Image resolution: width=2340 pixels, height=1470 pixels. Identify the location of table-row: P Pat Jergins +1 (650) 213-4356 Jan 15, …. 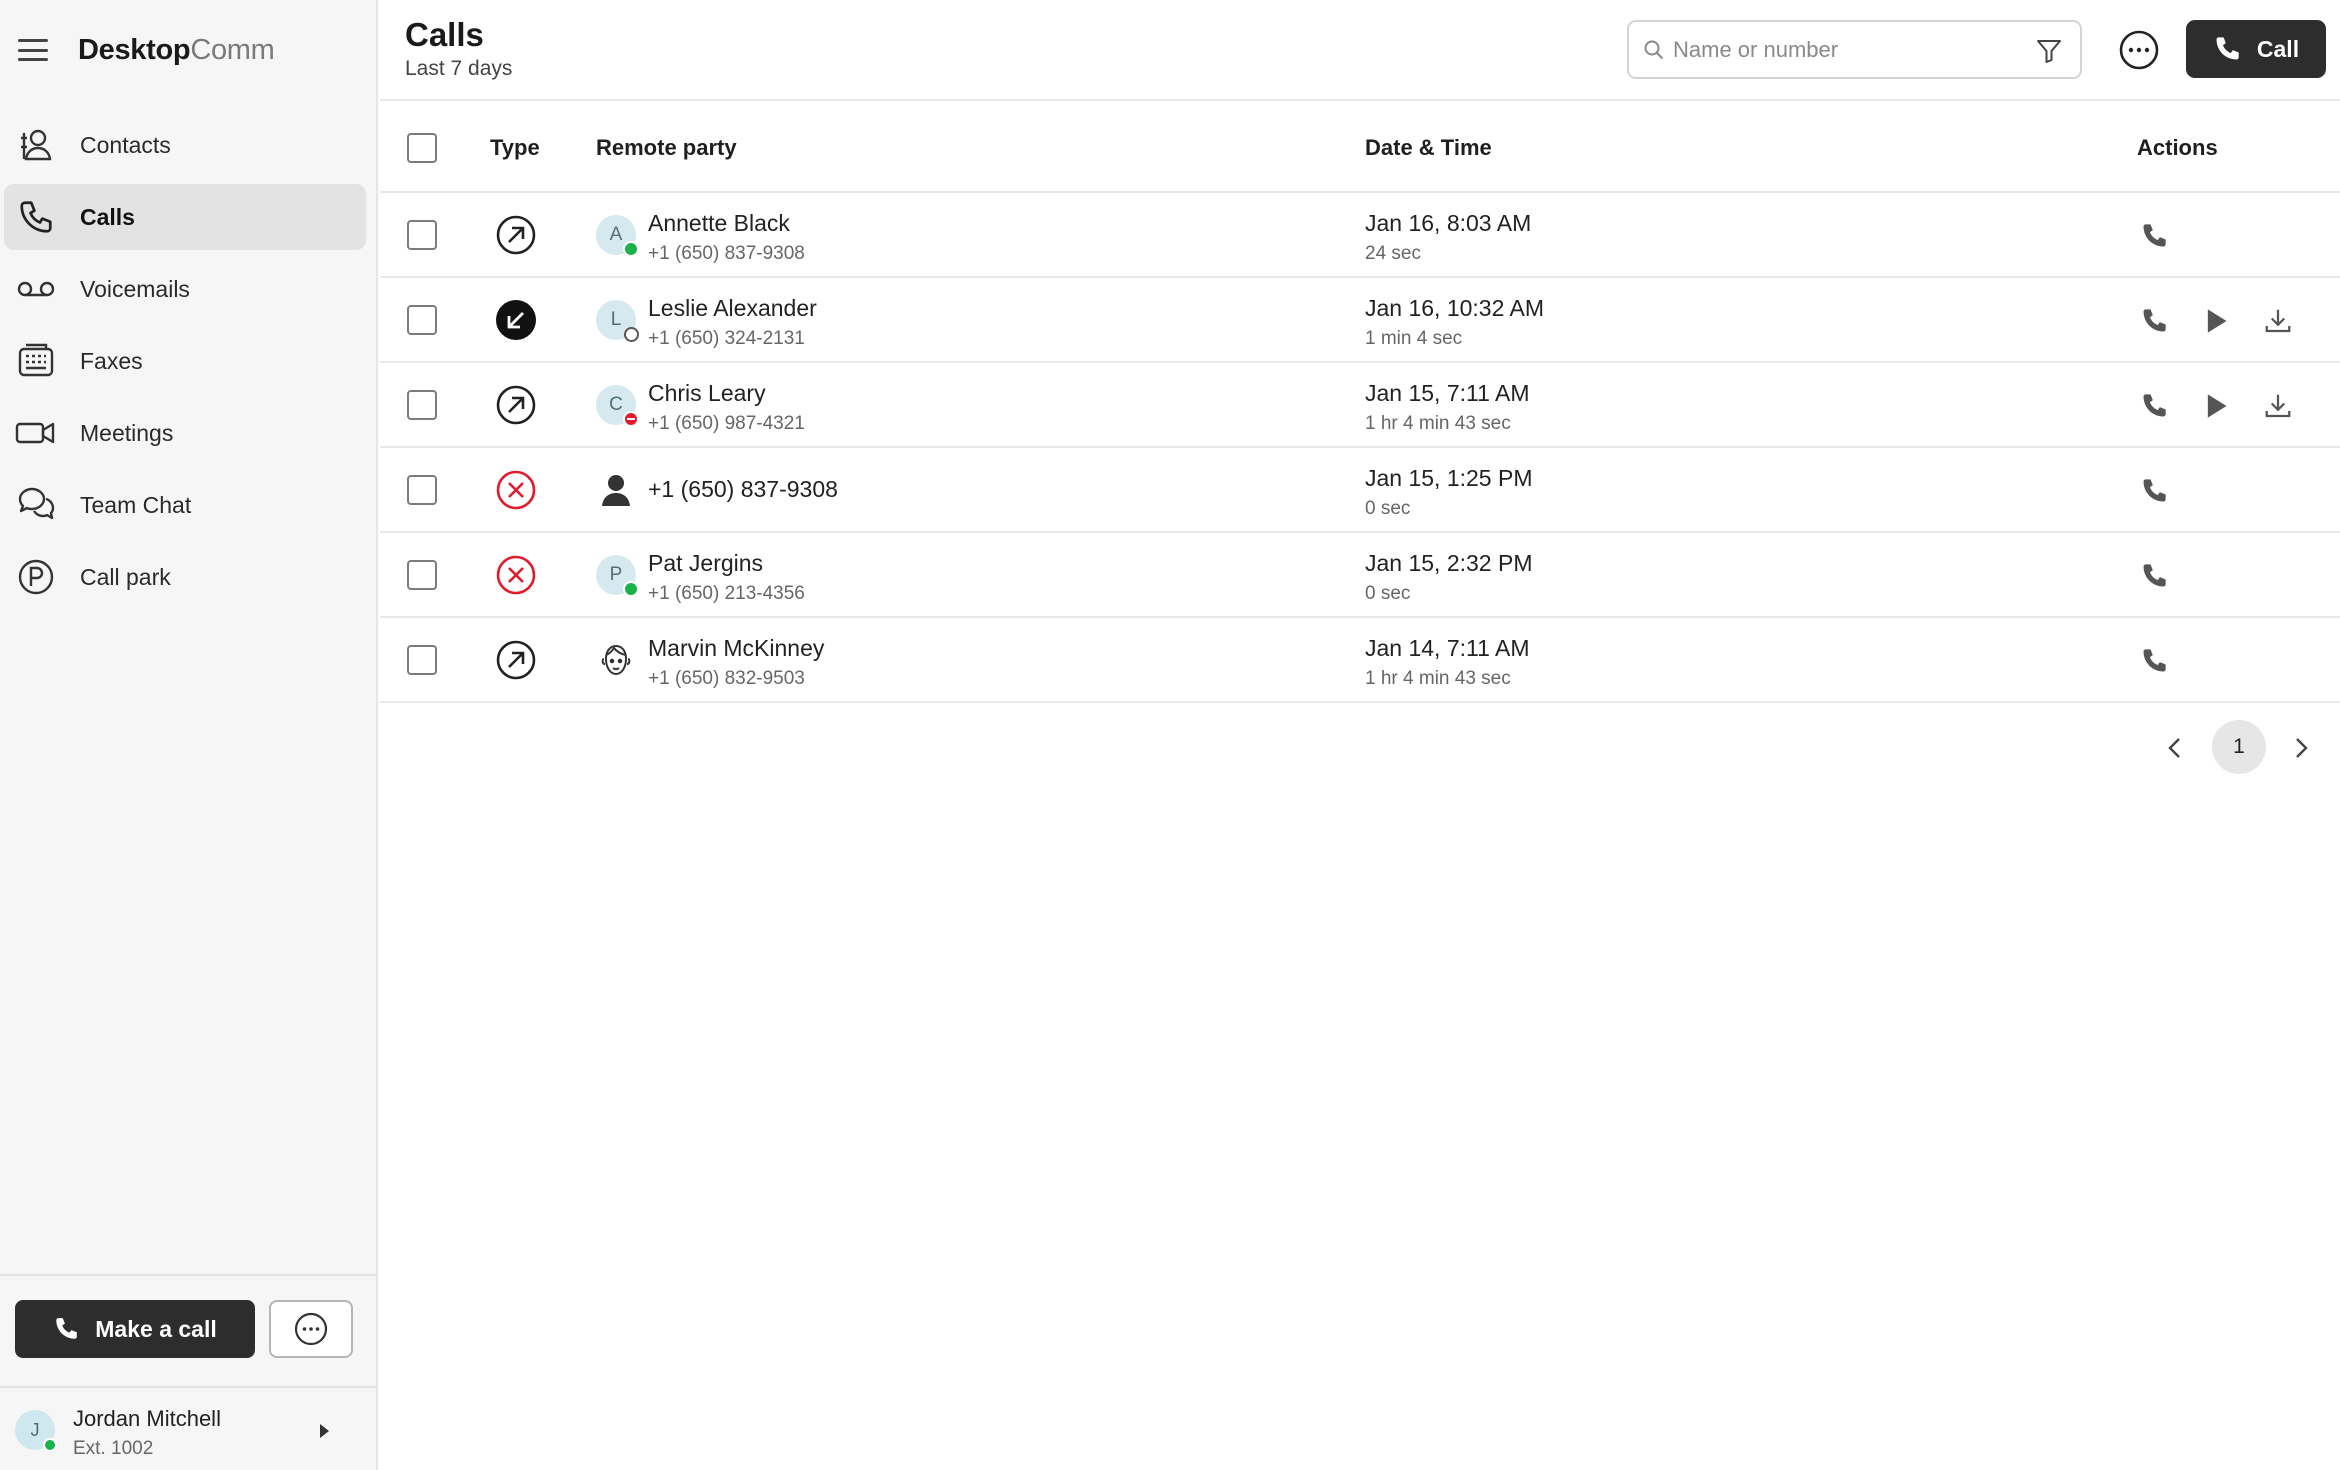
(1360, 575).